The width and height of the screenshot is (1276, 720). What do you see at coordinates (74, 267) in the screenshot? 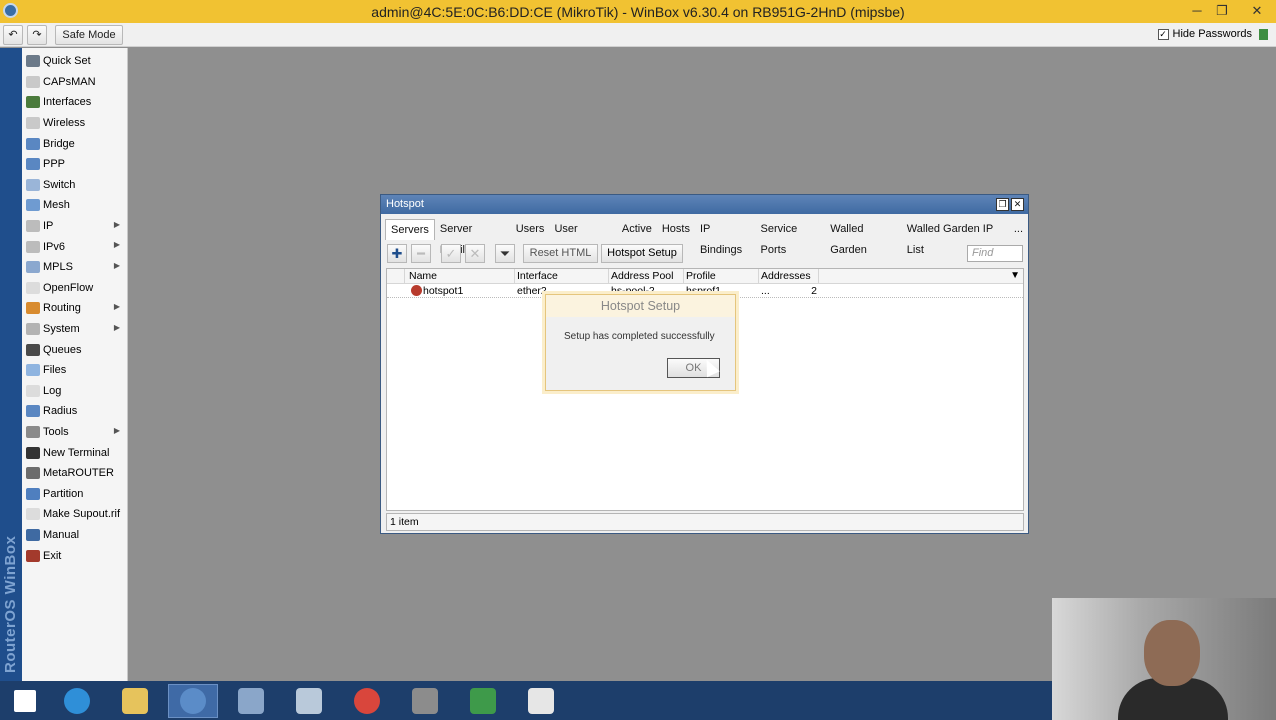
I see `sidebar-item-mpls: MPLS ▶` at bounding box center [74, 267].